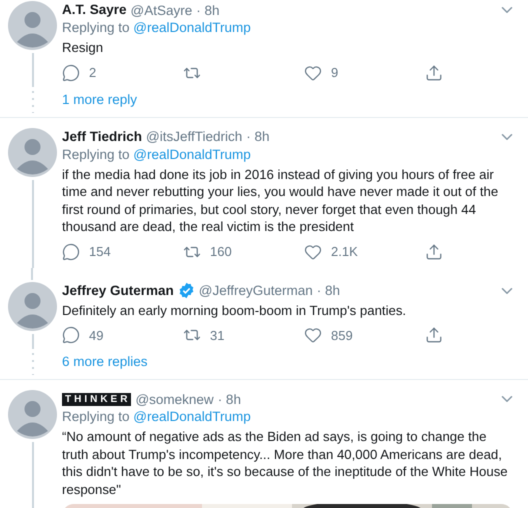  Describe the element at coordinates (203, 335) in the screenshot. I see `retweet-button: 31` at that location.